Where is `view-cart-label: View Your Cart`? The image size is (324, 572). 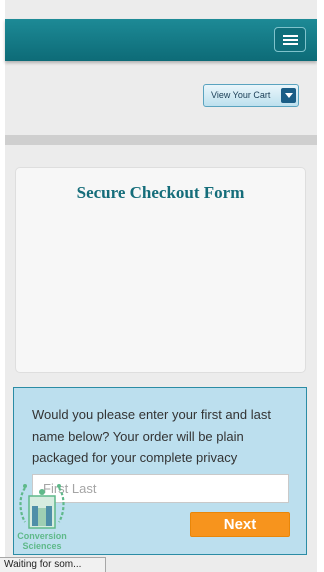
view-cart-label: View Your Cart is located at coordinates (241, 95).